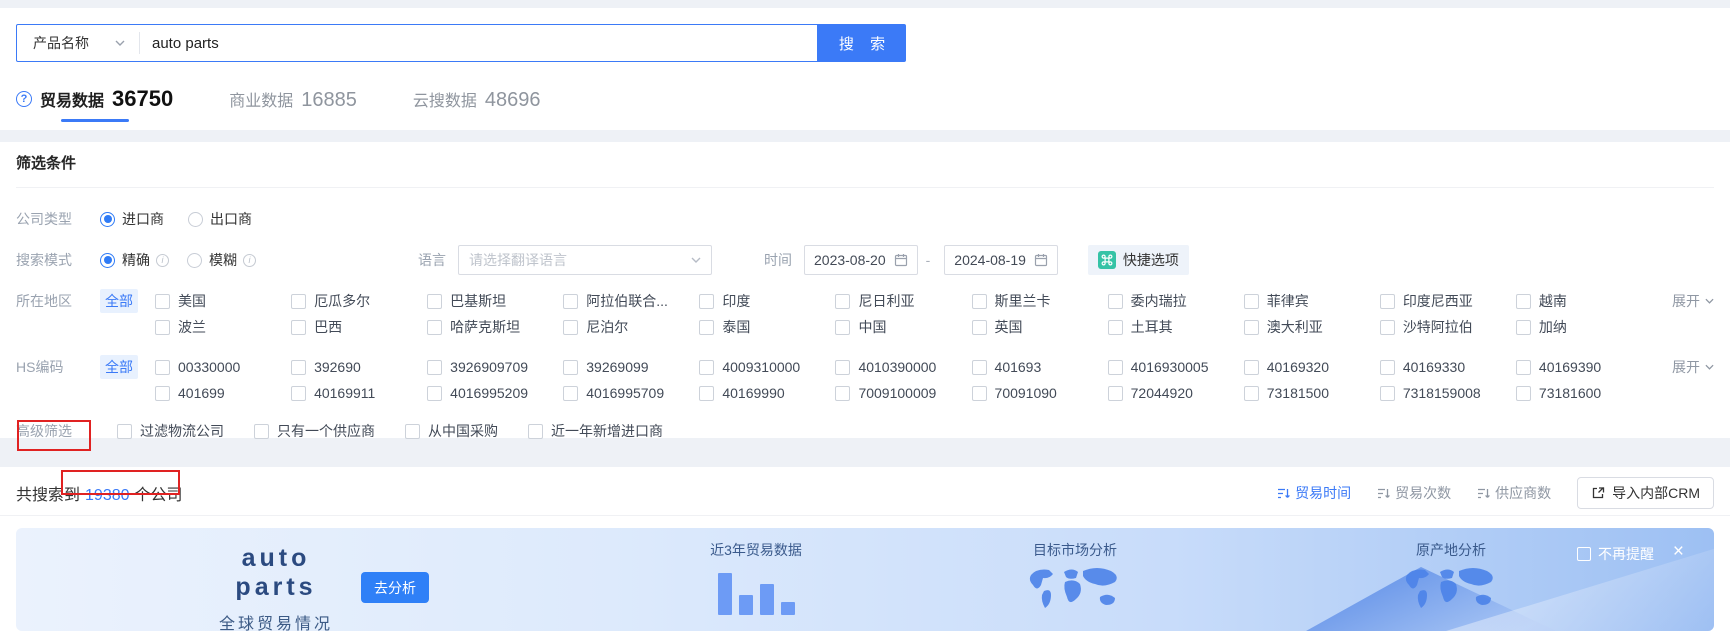 The height and width of the screenshot is (642, 1730). I want to click on region-checkbox-option: 哈萨克斯坦, so click(495, 327).